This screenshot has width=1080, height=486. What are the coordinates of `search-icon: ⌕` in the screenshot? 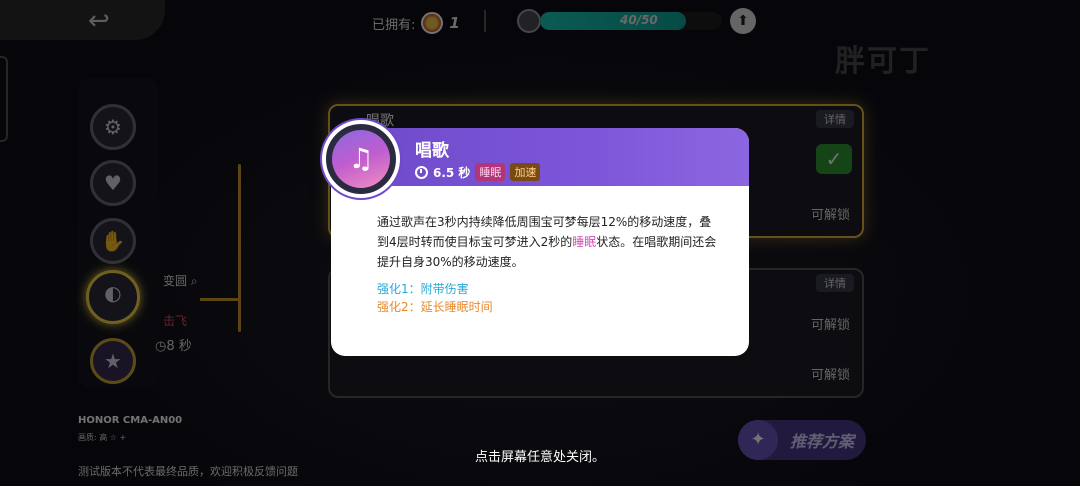 It's located at (194, 281).